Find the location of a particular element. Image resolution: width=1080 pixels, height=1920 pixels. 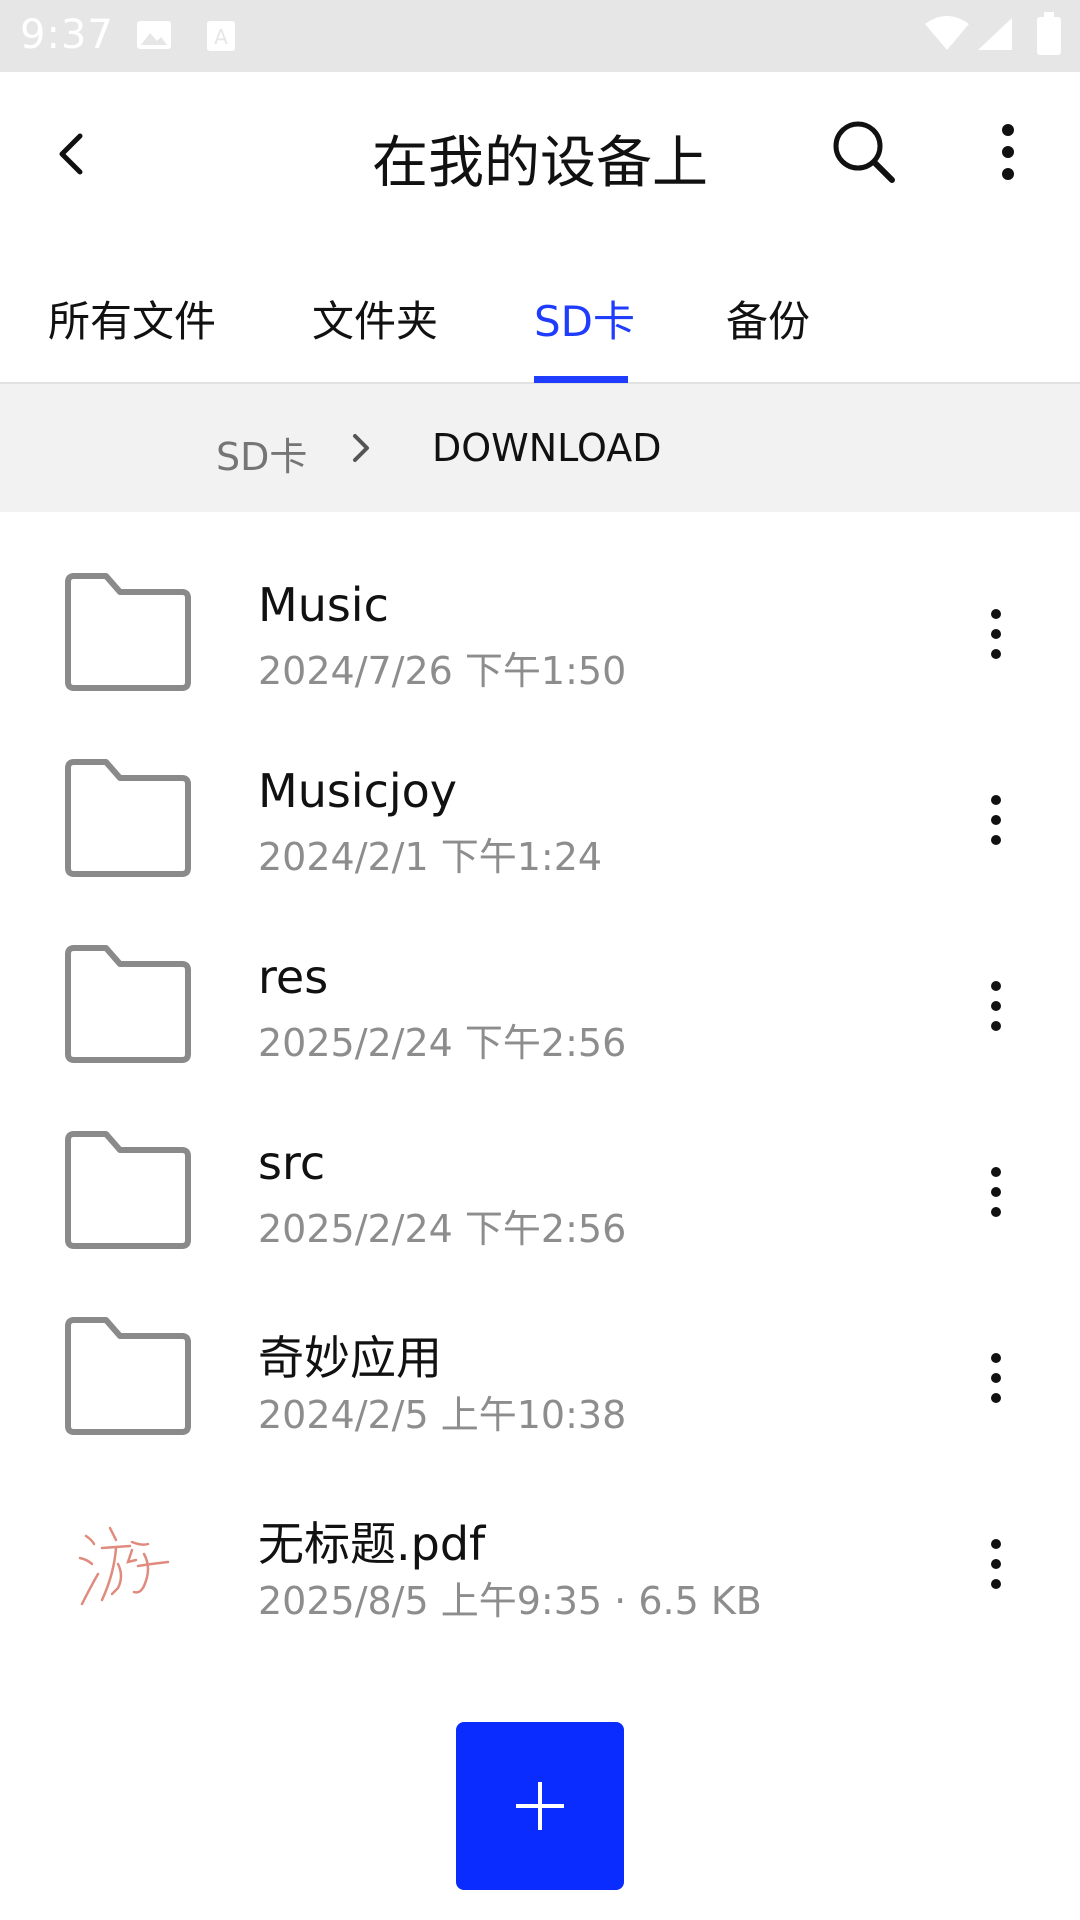

list-item: 奇妙应用 2024/2/5 上午10:38 is located at coordinates (540, 1349).